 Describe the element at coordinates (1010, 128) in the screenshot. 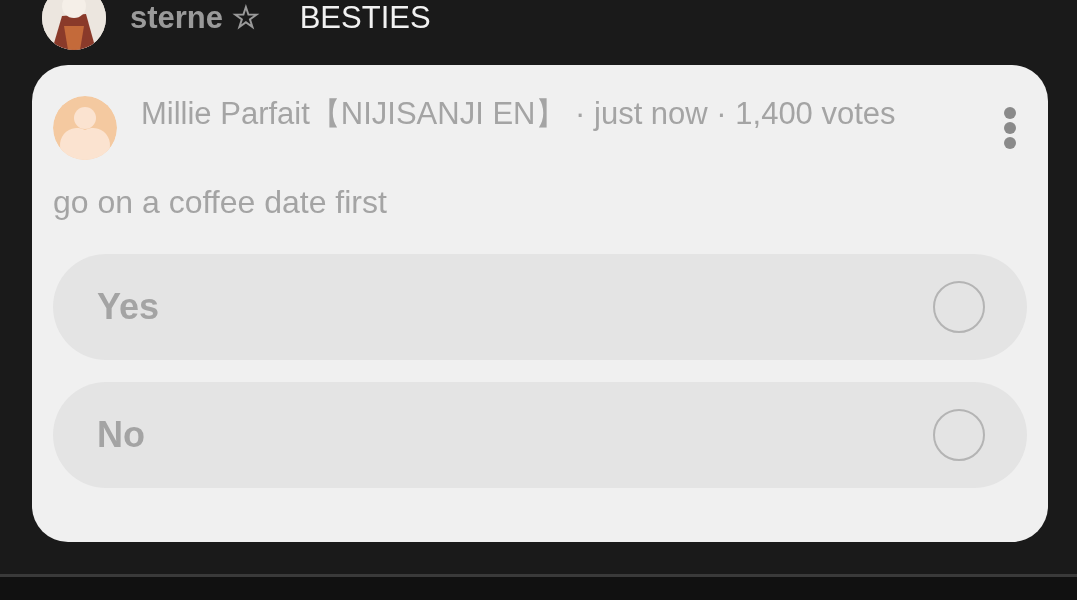

I see `more-options-icon` at that location.